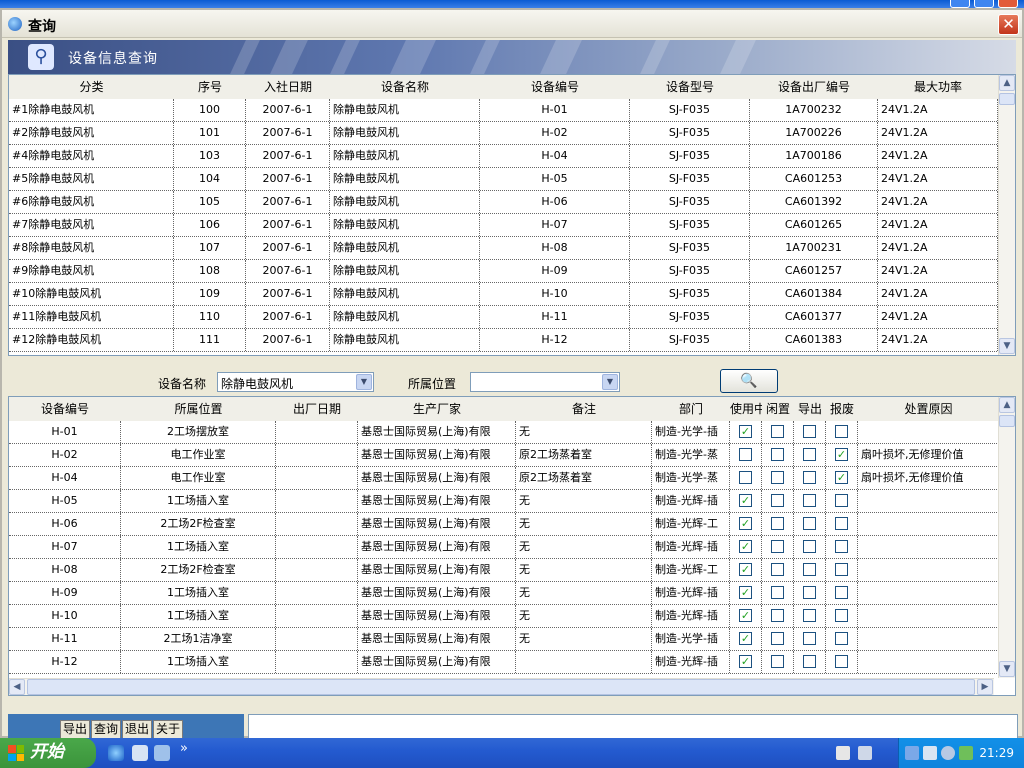 Image resolution: width=1024 pixels, height=768 pixels. I want to click on quicklaunch-more-icon: », so click(184, 748).